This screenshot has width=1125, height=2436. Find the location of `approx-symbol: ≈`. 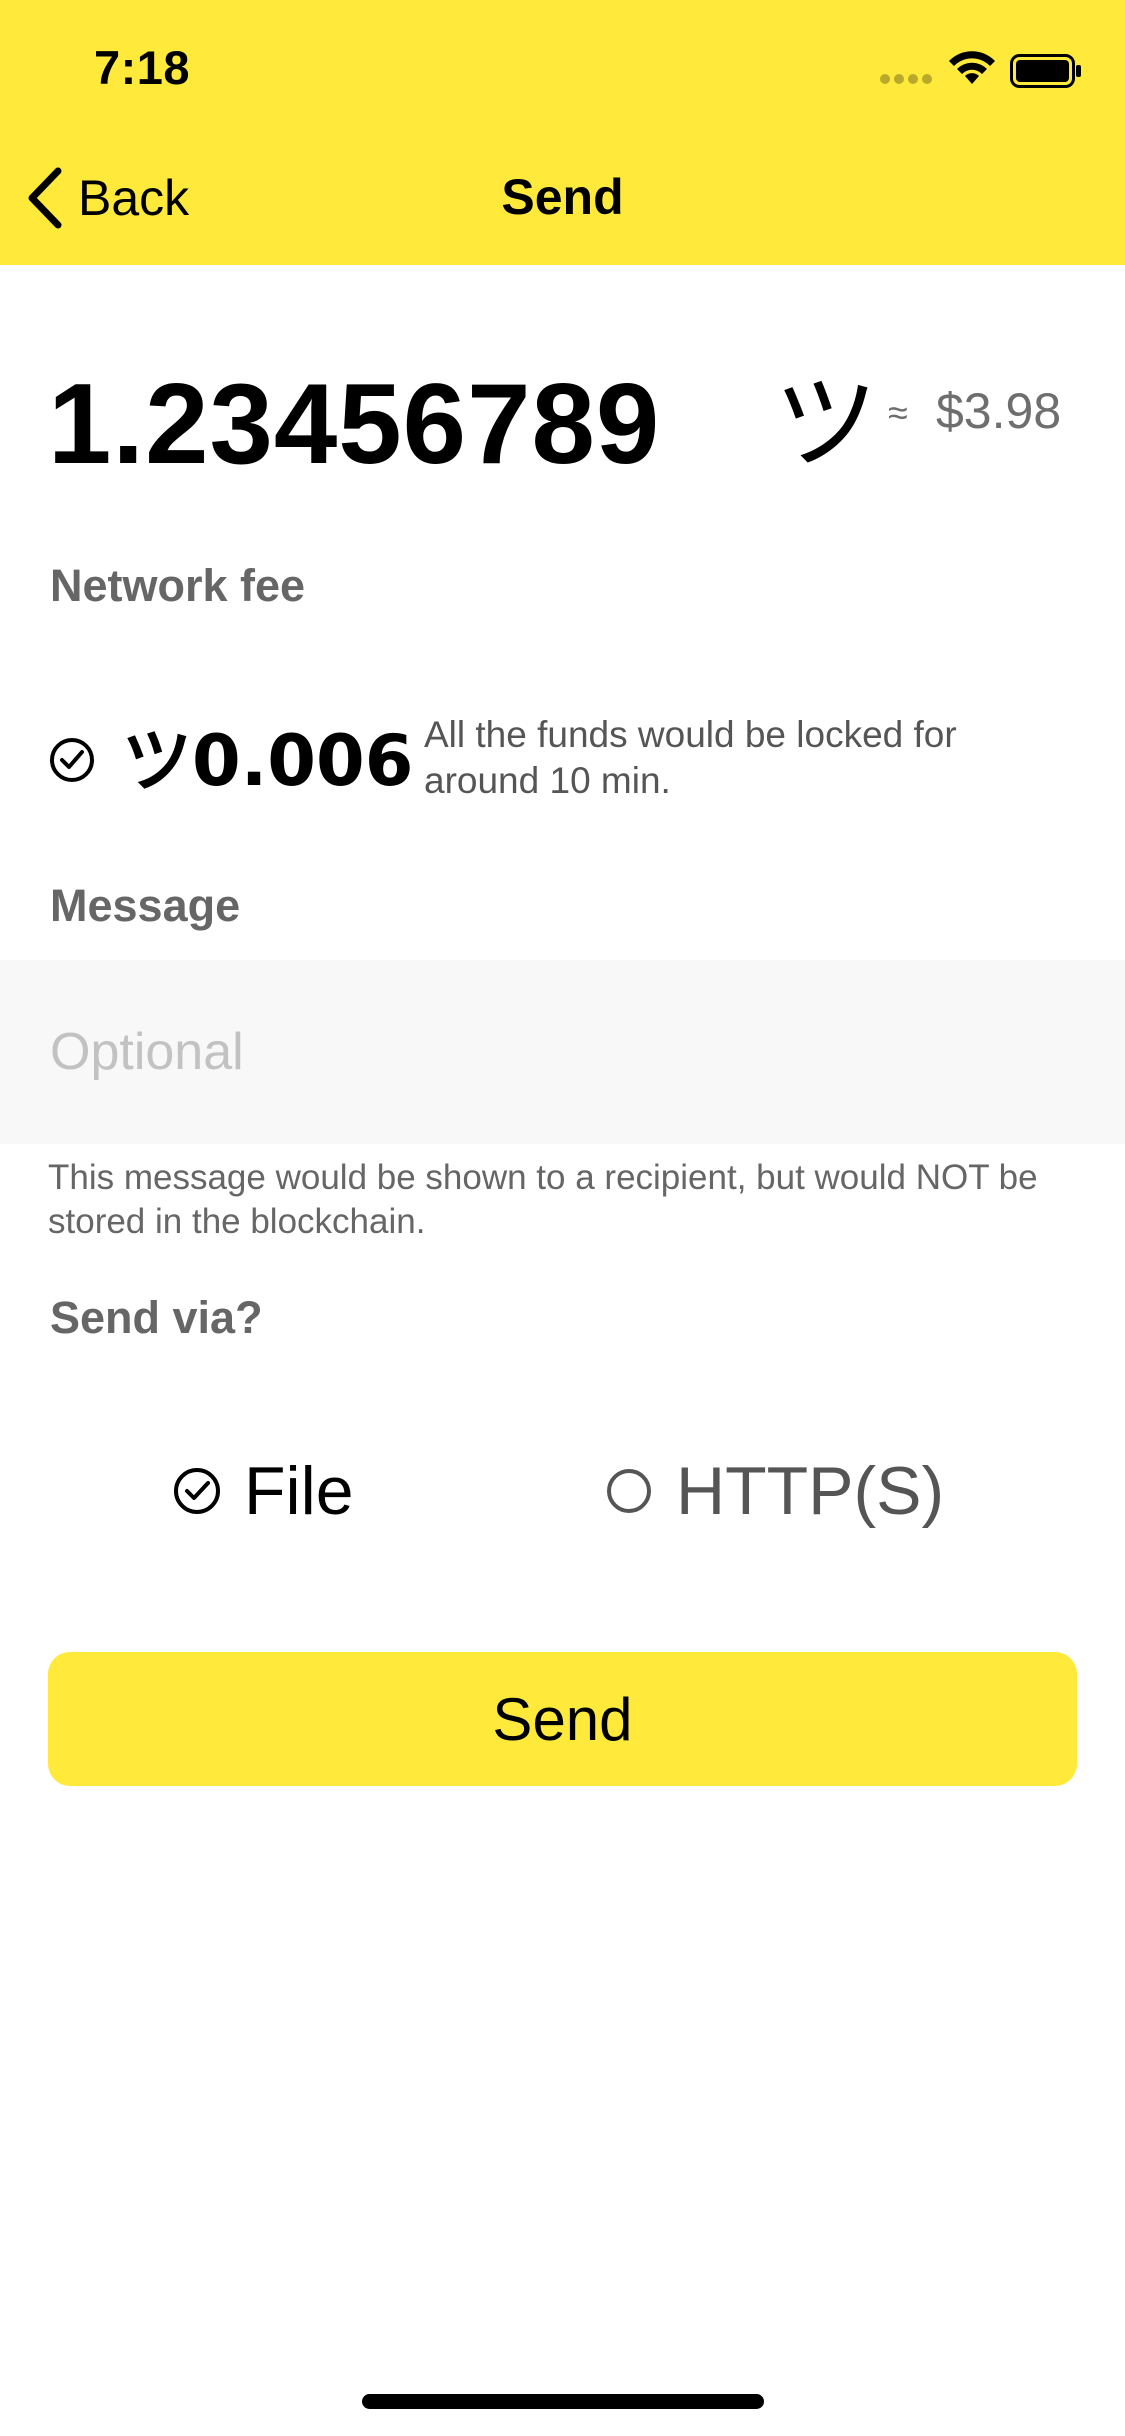

approx-symbol: ≈ is located at coordinates (898, 412).